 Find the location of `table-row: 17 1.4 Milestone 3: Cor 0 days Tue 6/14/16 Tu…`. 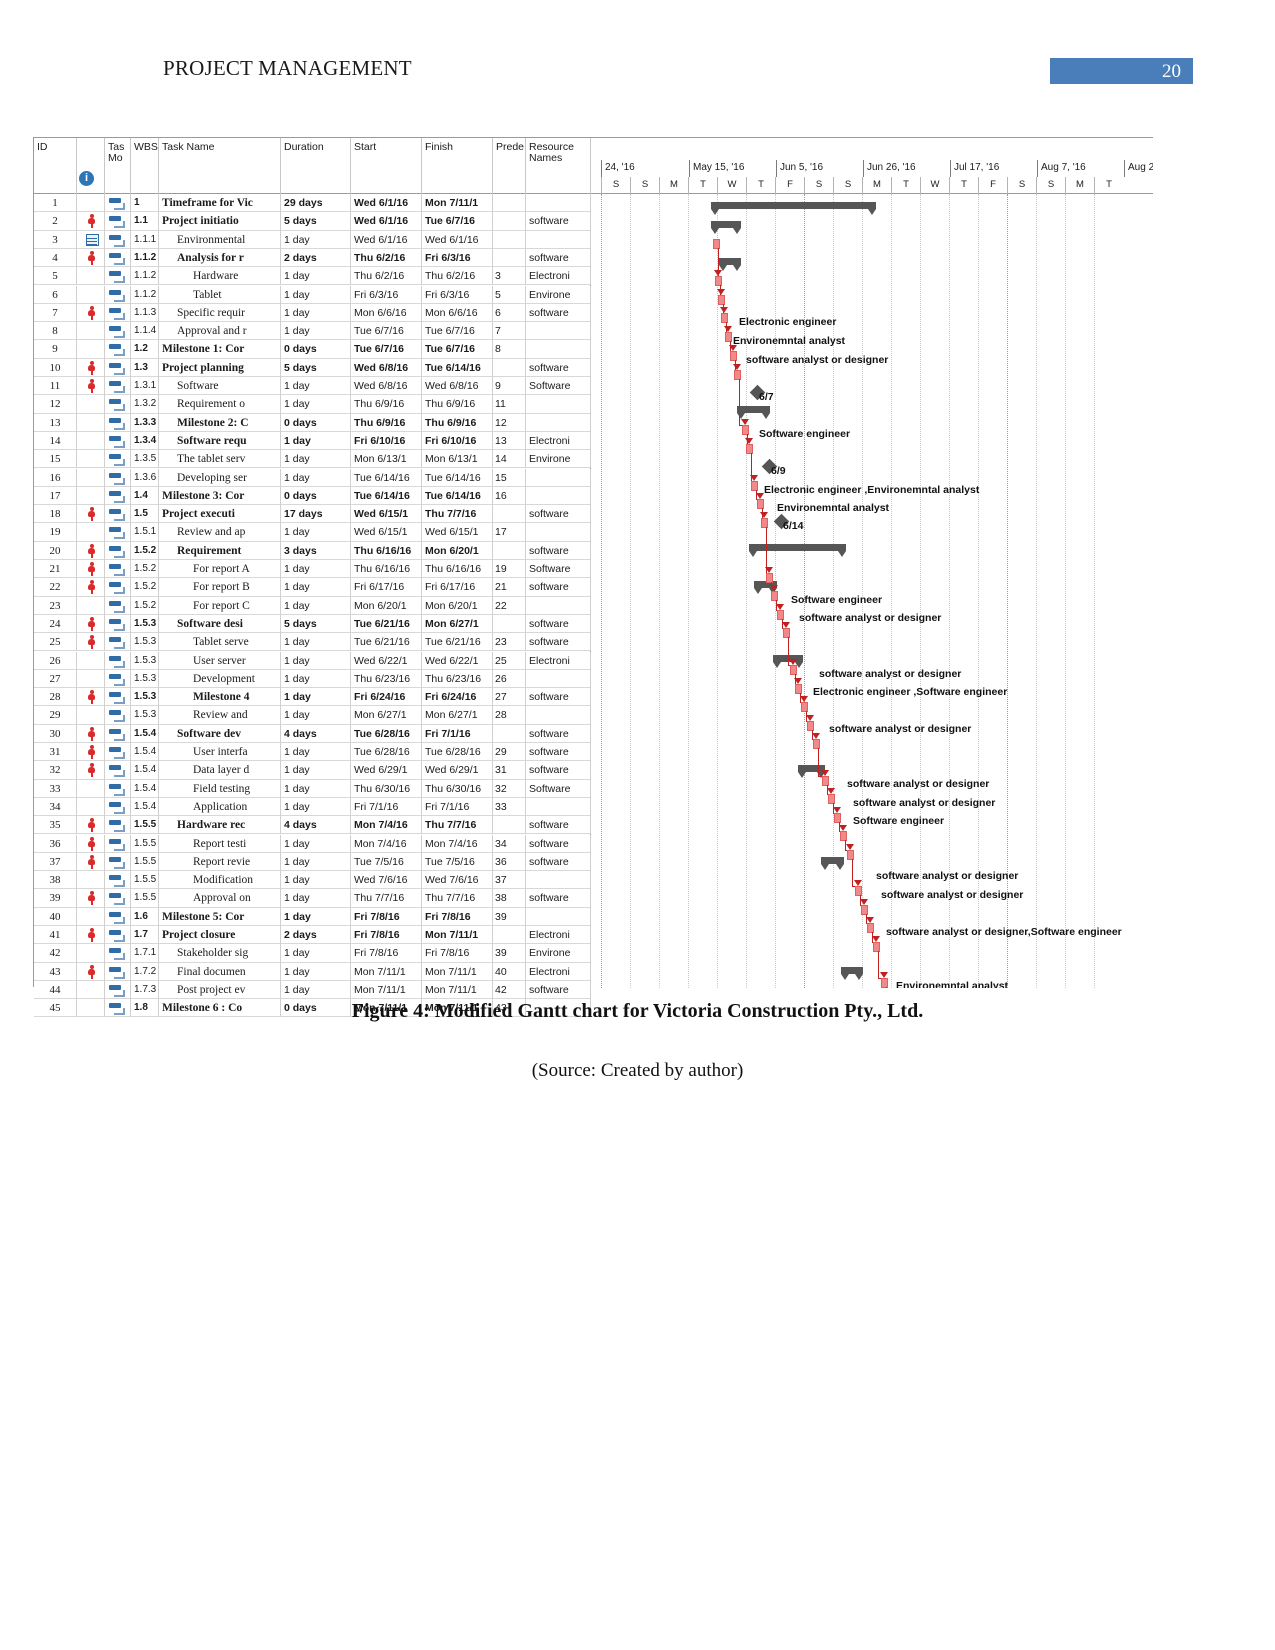

table-row: 17 1.4 Milestone 3: Cor 0 days Tue 6/14/16 Tu… is located at coordinates (312, 496).